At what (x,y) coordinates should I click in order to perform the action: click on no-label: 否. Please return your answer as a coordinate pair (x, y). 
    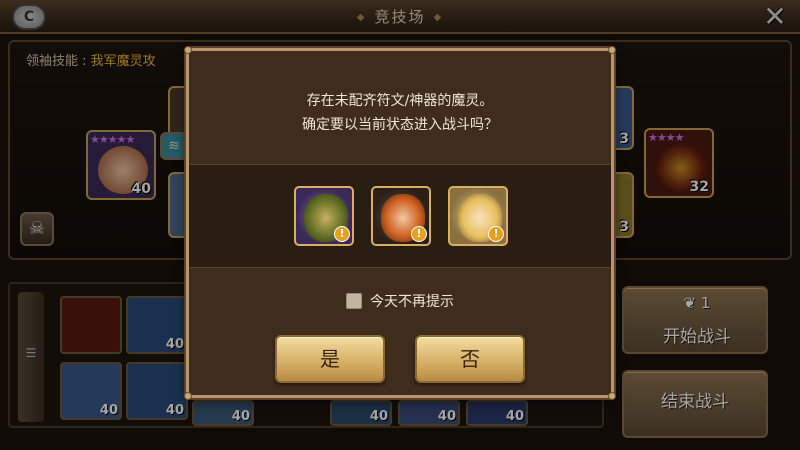
    Looking at the image, I should click on (470, 359).